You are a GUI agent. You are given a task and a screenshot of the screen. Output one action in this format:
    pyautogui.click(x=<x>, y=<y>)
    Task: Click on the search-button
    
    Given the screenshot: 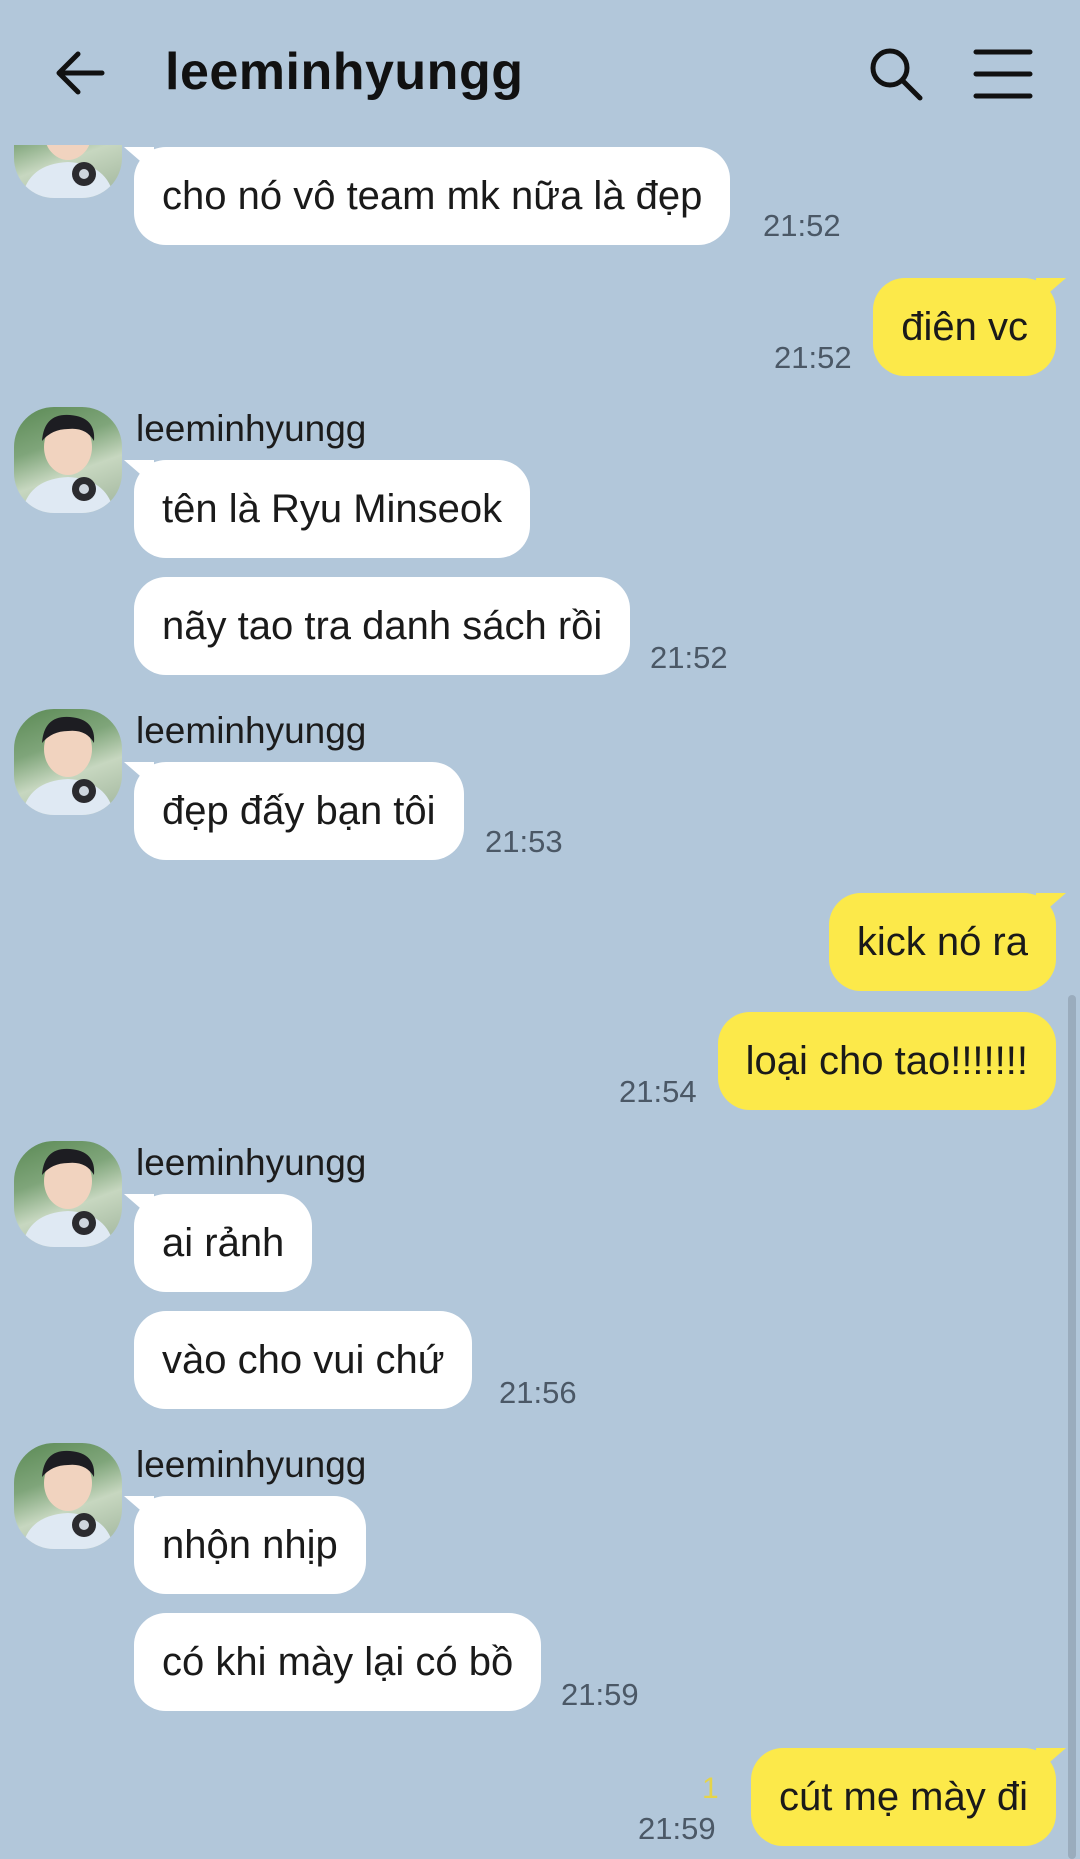 What is the action you would take?
    pyautogui.click(x=896, y=74)
    